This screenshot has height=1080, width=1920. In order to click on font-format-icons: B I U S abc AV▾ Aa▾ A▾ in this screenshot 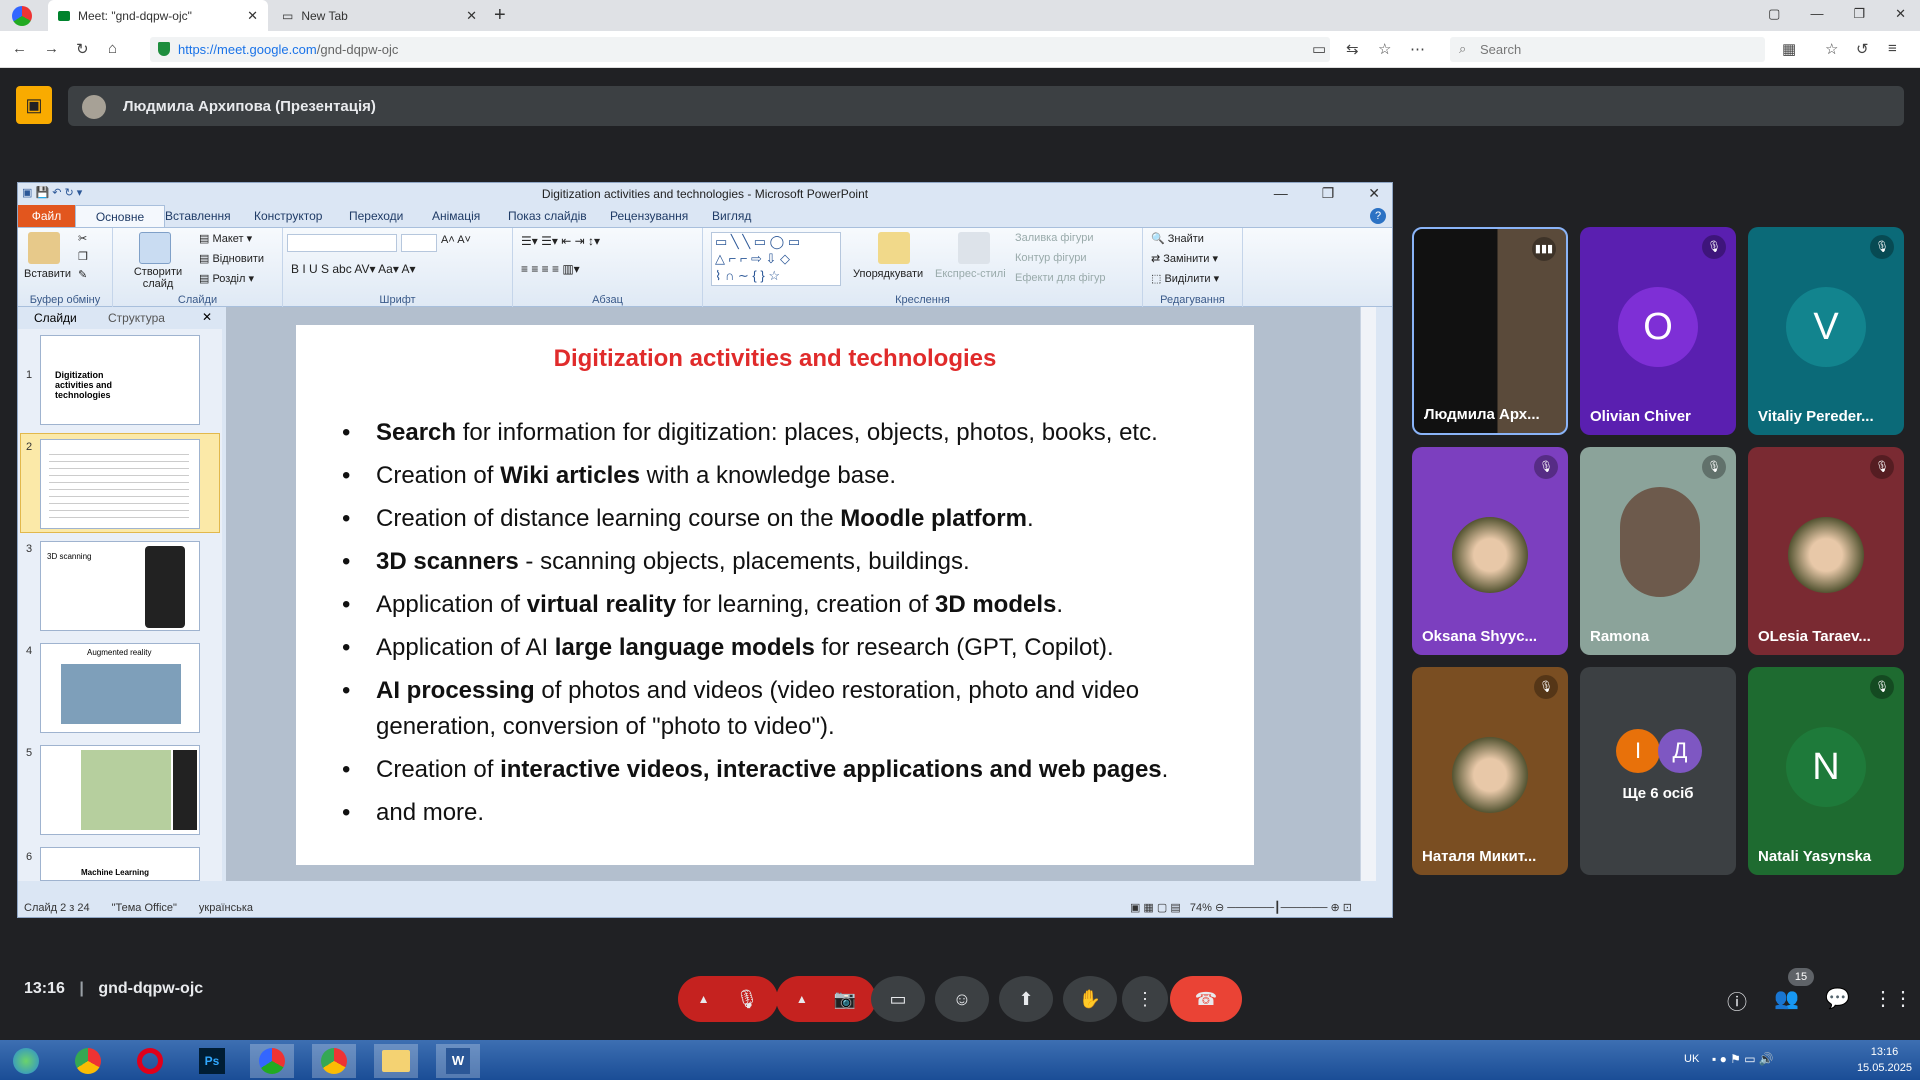, I will do `click(353, 269)`.